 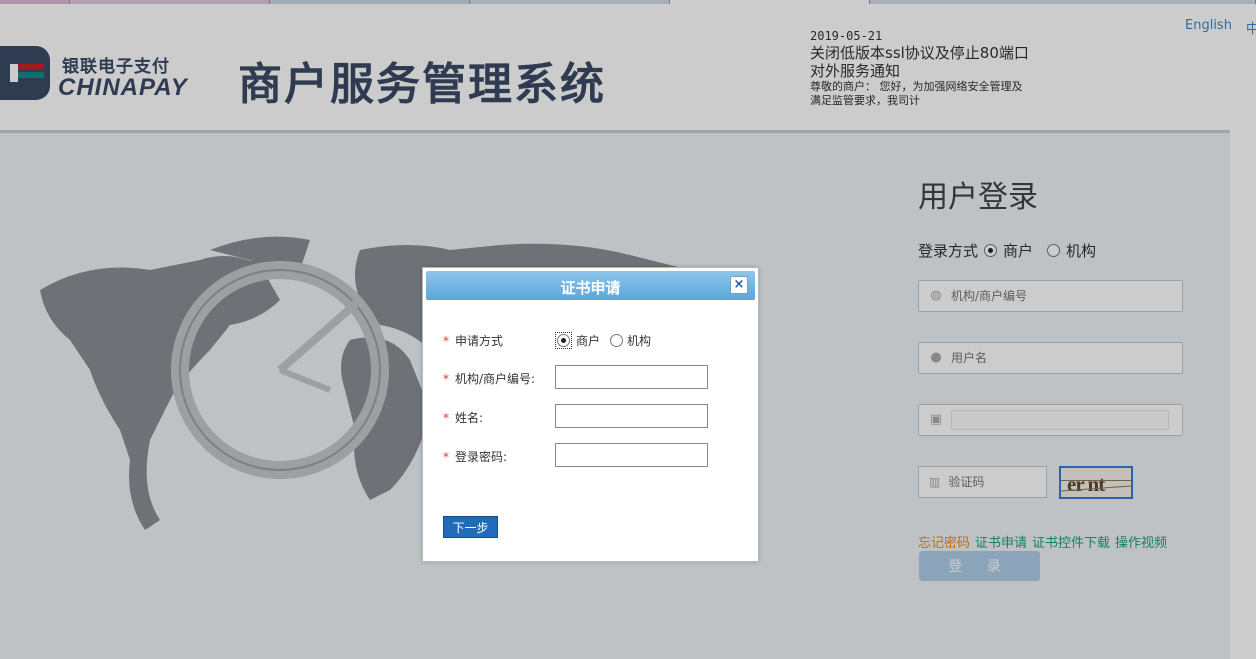 What do you see at coordinates (588, 341) in the screenshot?
I see `apply-mode-merchant-label: 商户` at bounding box center [588, 341].